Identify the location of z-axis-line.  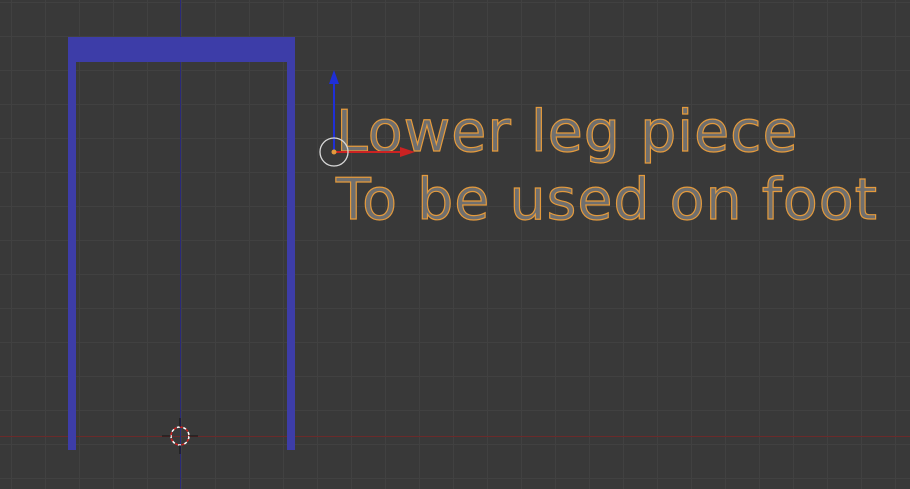
(180, 244).